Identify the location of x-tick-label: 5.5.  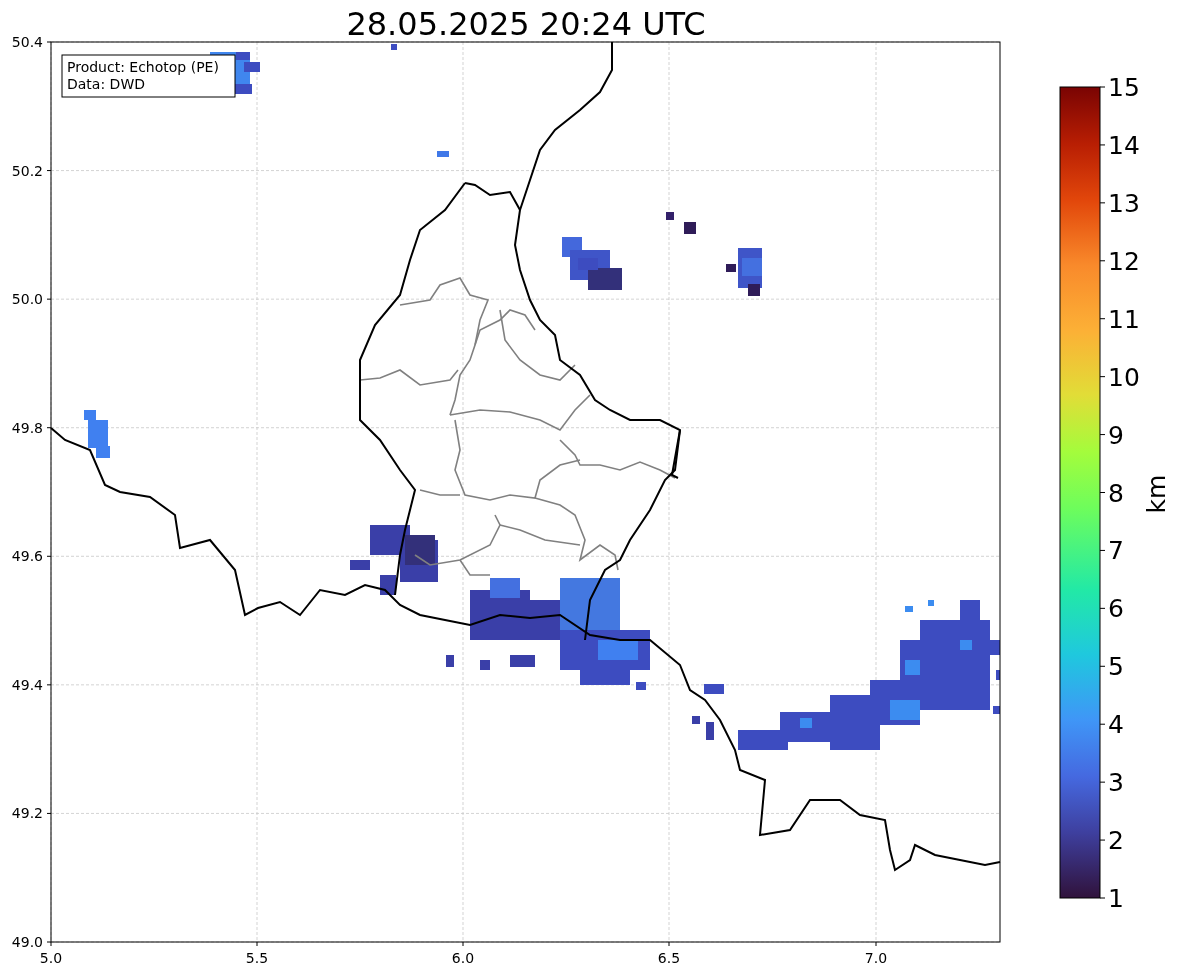
(257, 958).